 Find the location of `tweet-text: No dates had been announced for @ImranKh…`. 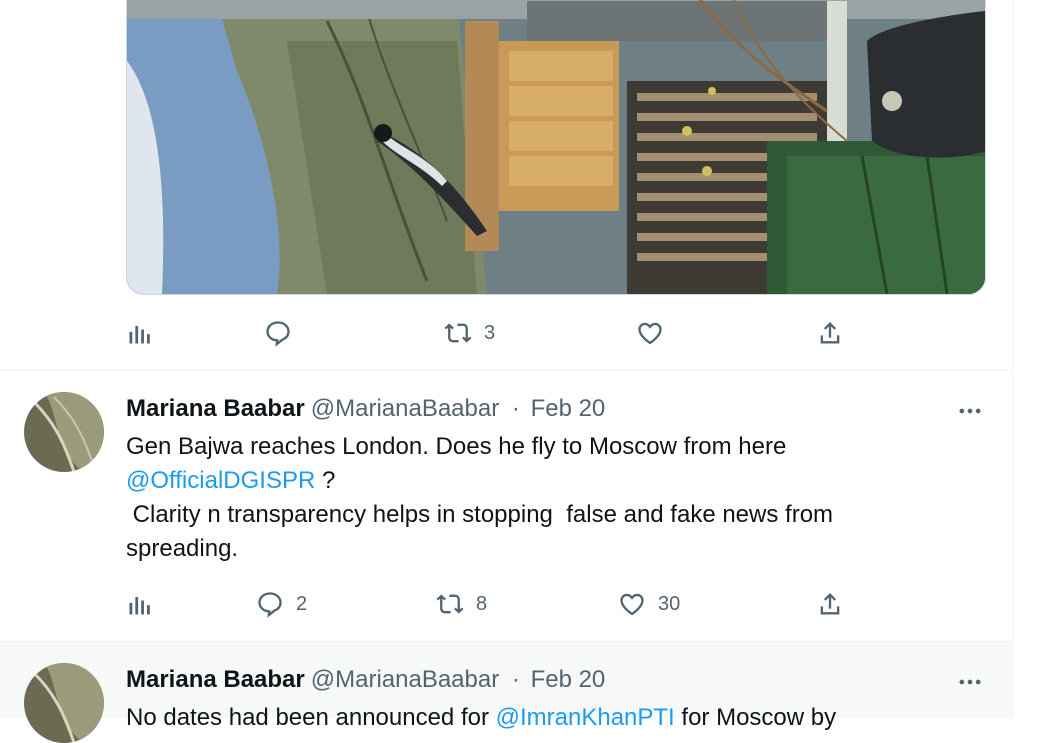

tweet-text: No dates had been announced for @ImranKh… is located at coordinates (536, 718).